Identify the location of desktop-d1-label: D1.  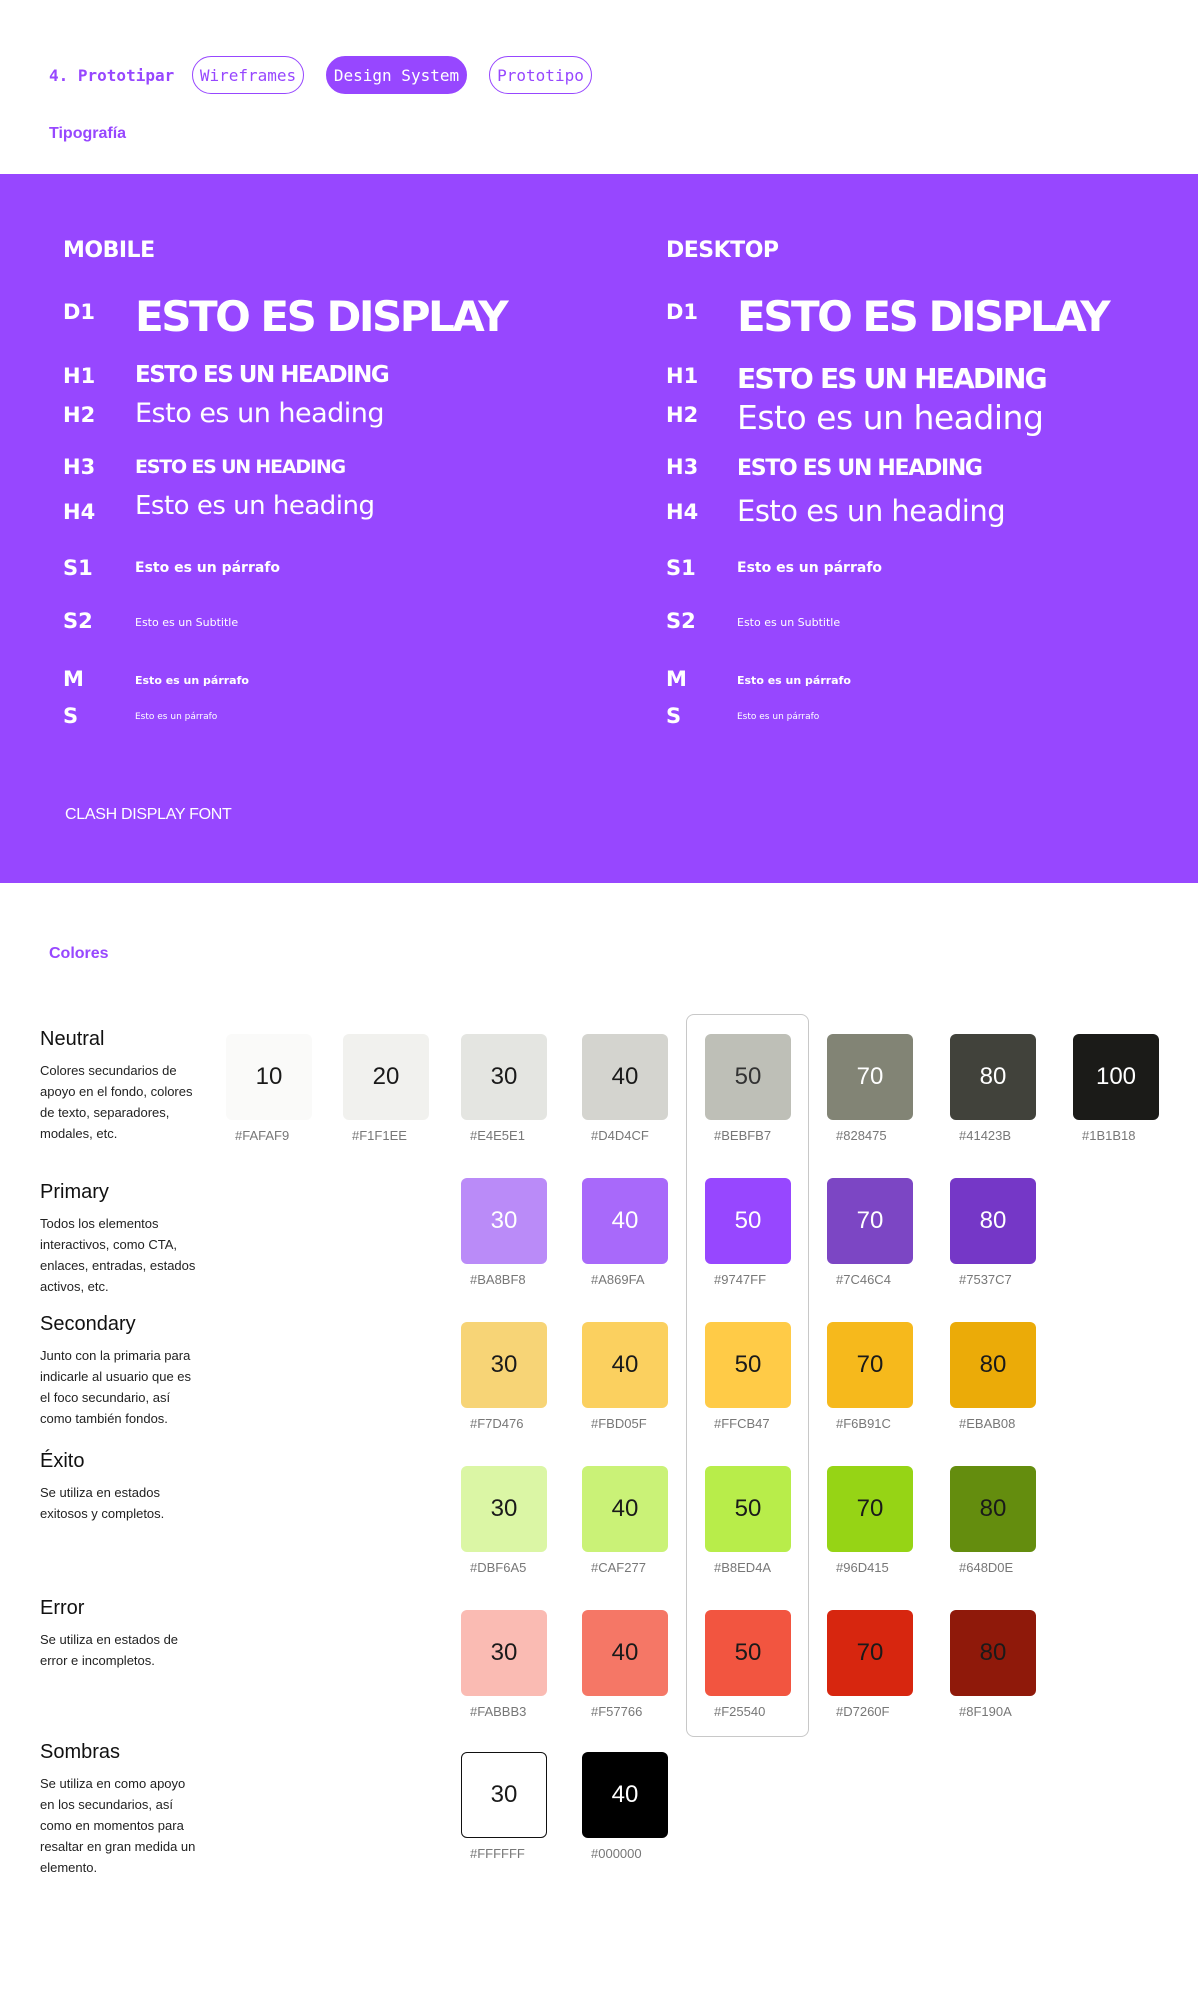
(682, 312).